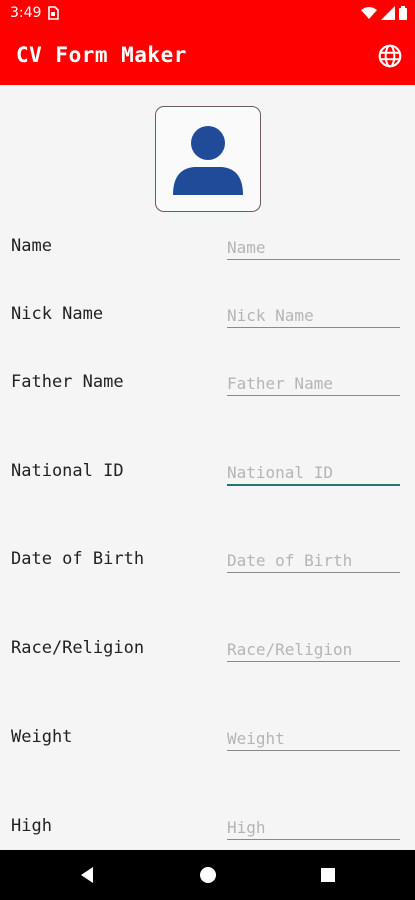 Image resolution: width=415 pixels, height=900 pixels. What do you see at coordinates (313, 247) in the screenshot?
I see `name-input` at bounding box center [313, 247].